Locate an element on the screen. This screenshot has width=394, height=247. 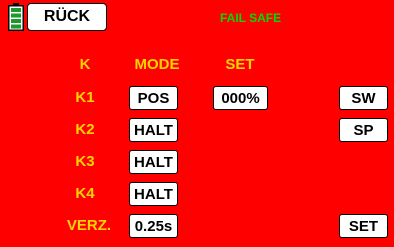
mode-button-k2: HALT is located at coordinates (153, 130).